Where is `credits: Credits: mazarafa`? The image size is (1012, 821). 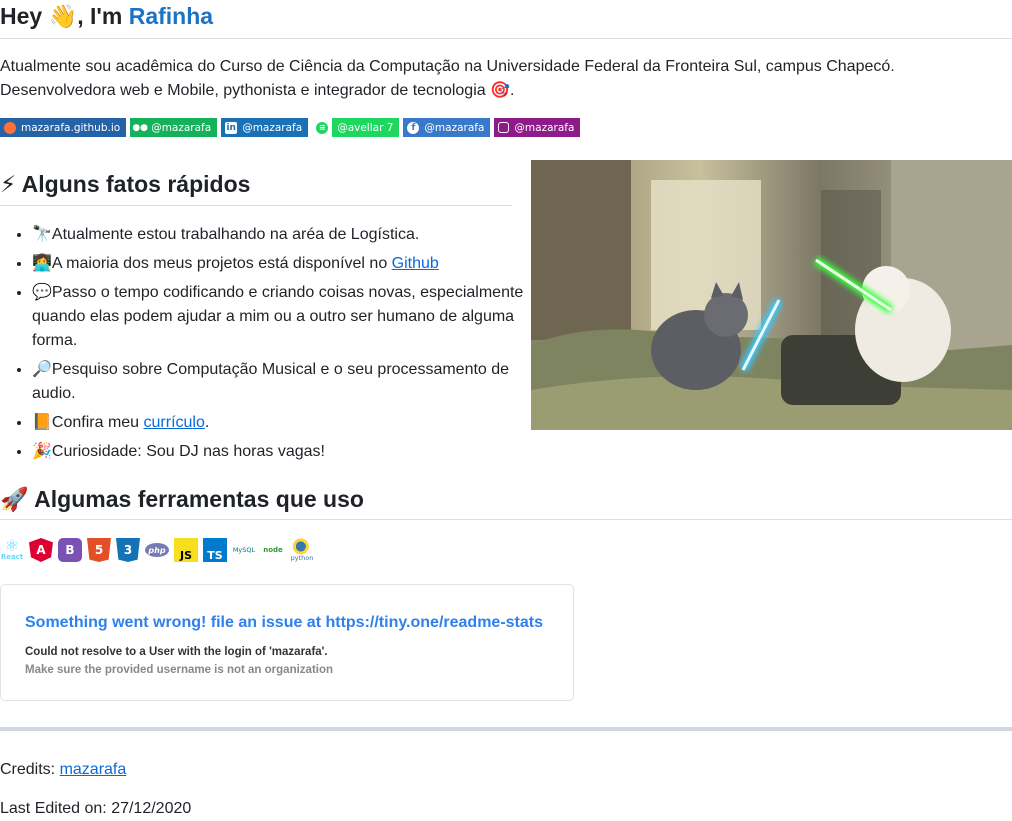
credits: Credits: mazarafa is located at coordinates (63, 770).